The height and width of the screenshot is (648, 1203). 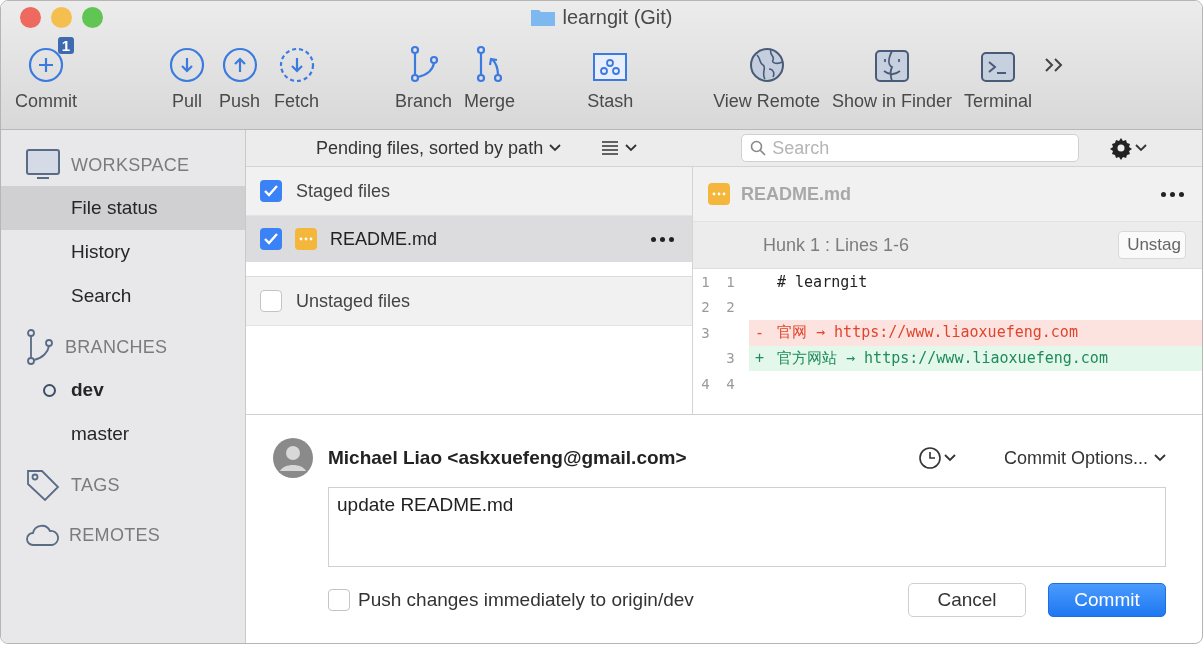 What do you see at coordinates (49, 390) in the screenshot?
I see `current-branch-icon` at bounding box center [49, 390].